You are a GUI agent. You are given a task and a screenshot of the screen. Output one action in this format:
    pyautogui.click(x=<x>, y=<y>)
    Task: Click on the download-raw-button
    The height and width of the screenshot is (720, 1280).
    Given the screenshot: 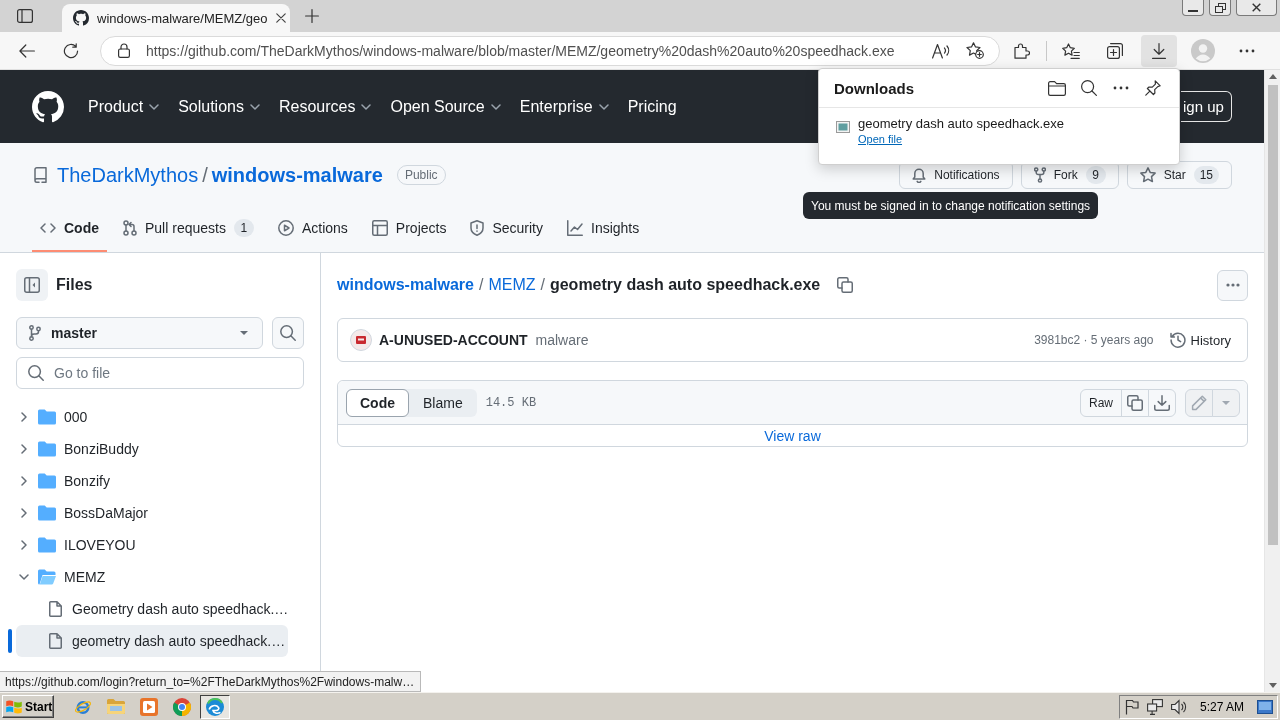 What is the action you would take?
    pyautogui.click(x=1162, y=402)
    